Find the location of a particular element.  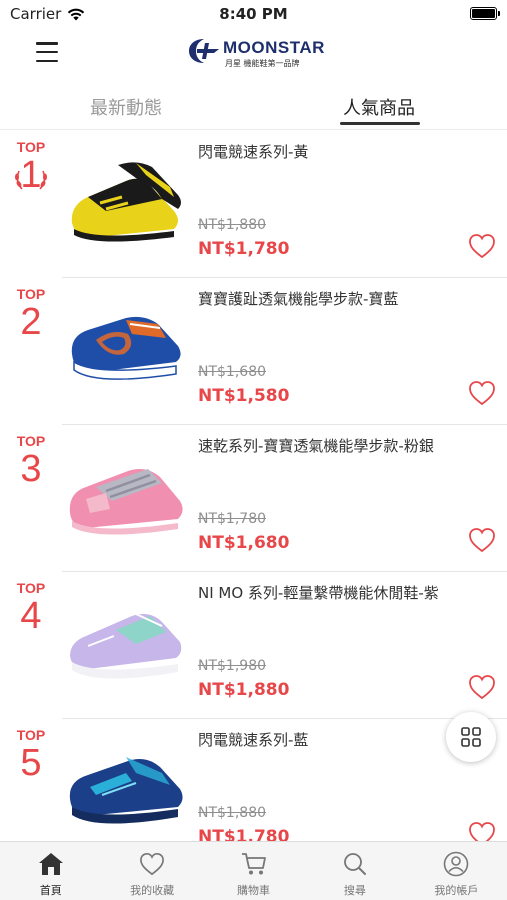

nav-home: 首頁 is located at coordinates (50, 871).